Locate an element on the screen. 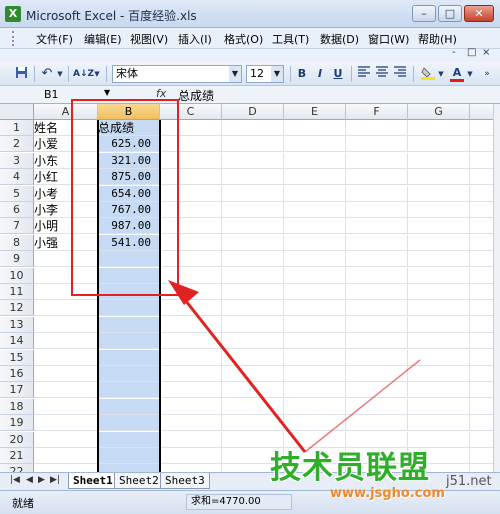 This screenshot has width=500, height=514. maximize-button: □ is located at coordinates (450, 13).